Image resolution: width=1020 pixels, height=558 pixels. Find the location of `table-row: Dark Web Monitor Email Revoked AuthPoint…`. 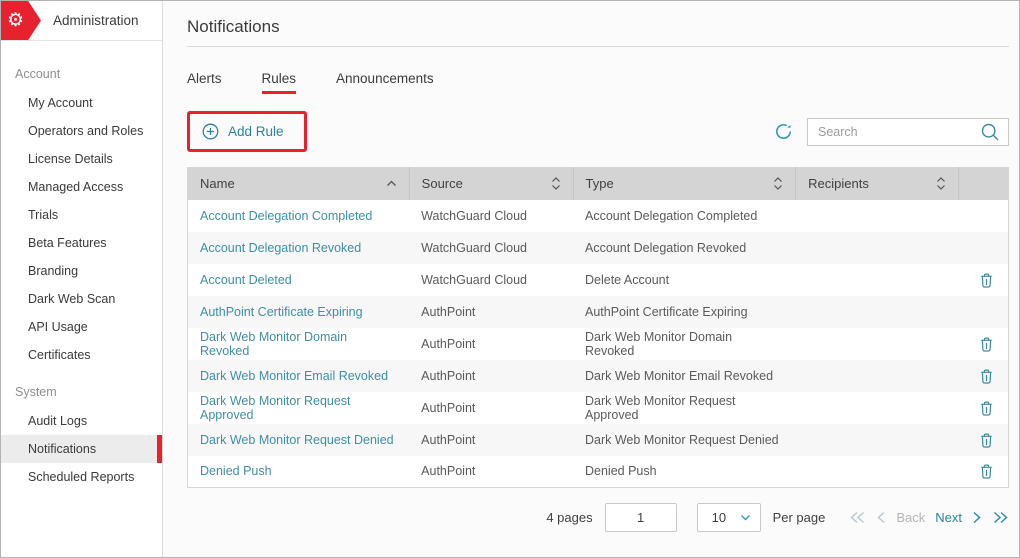

table-row: Dark Web Monitor Email Revoked AuthPoint… is located at coordinates (598, 375).